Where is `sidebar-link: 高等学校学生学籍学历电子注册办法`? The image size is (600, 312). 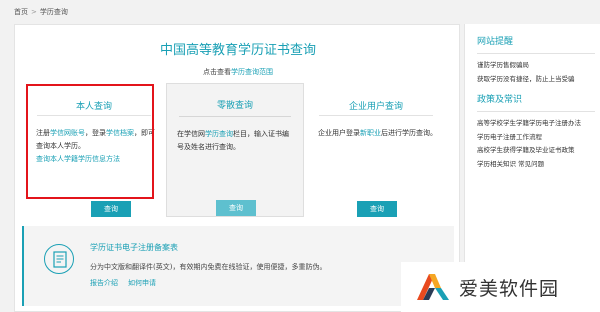 sidebar-link: 高等学校学生学籍学历电子注册办法 is located at coordinates (536, 124).